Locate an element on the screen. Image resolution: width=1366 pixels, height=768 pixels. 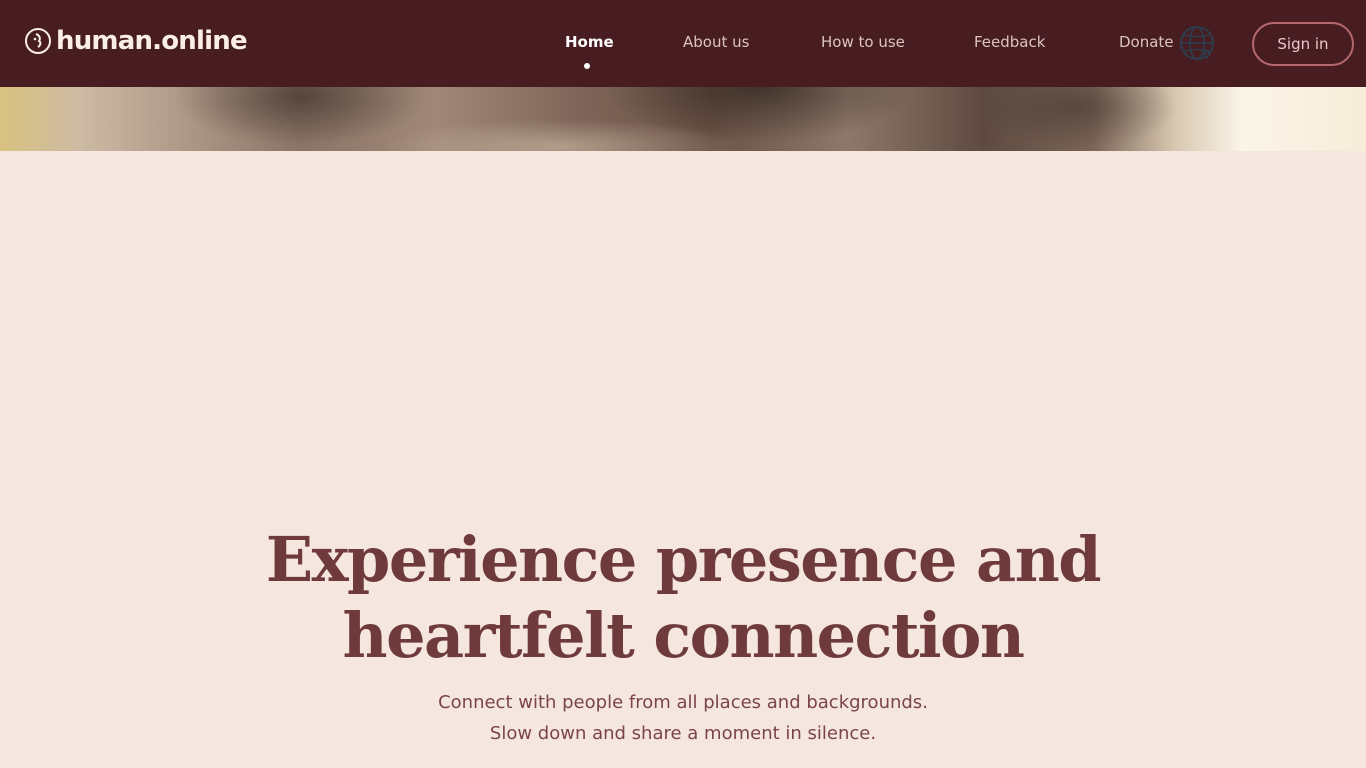
brand-name: human.online is located at coordinates (152, 41).